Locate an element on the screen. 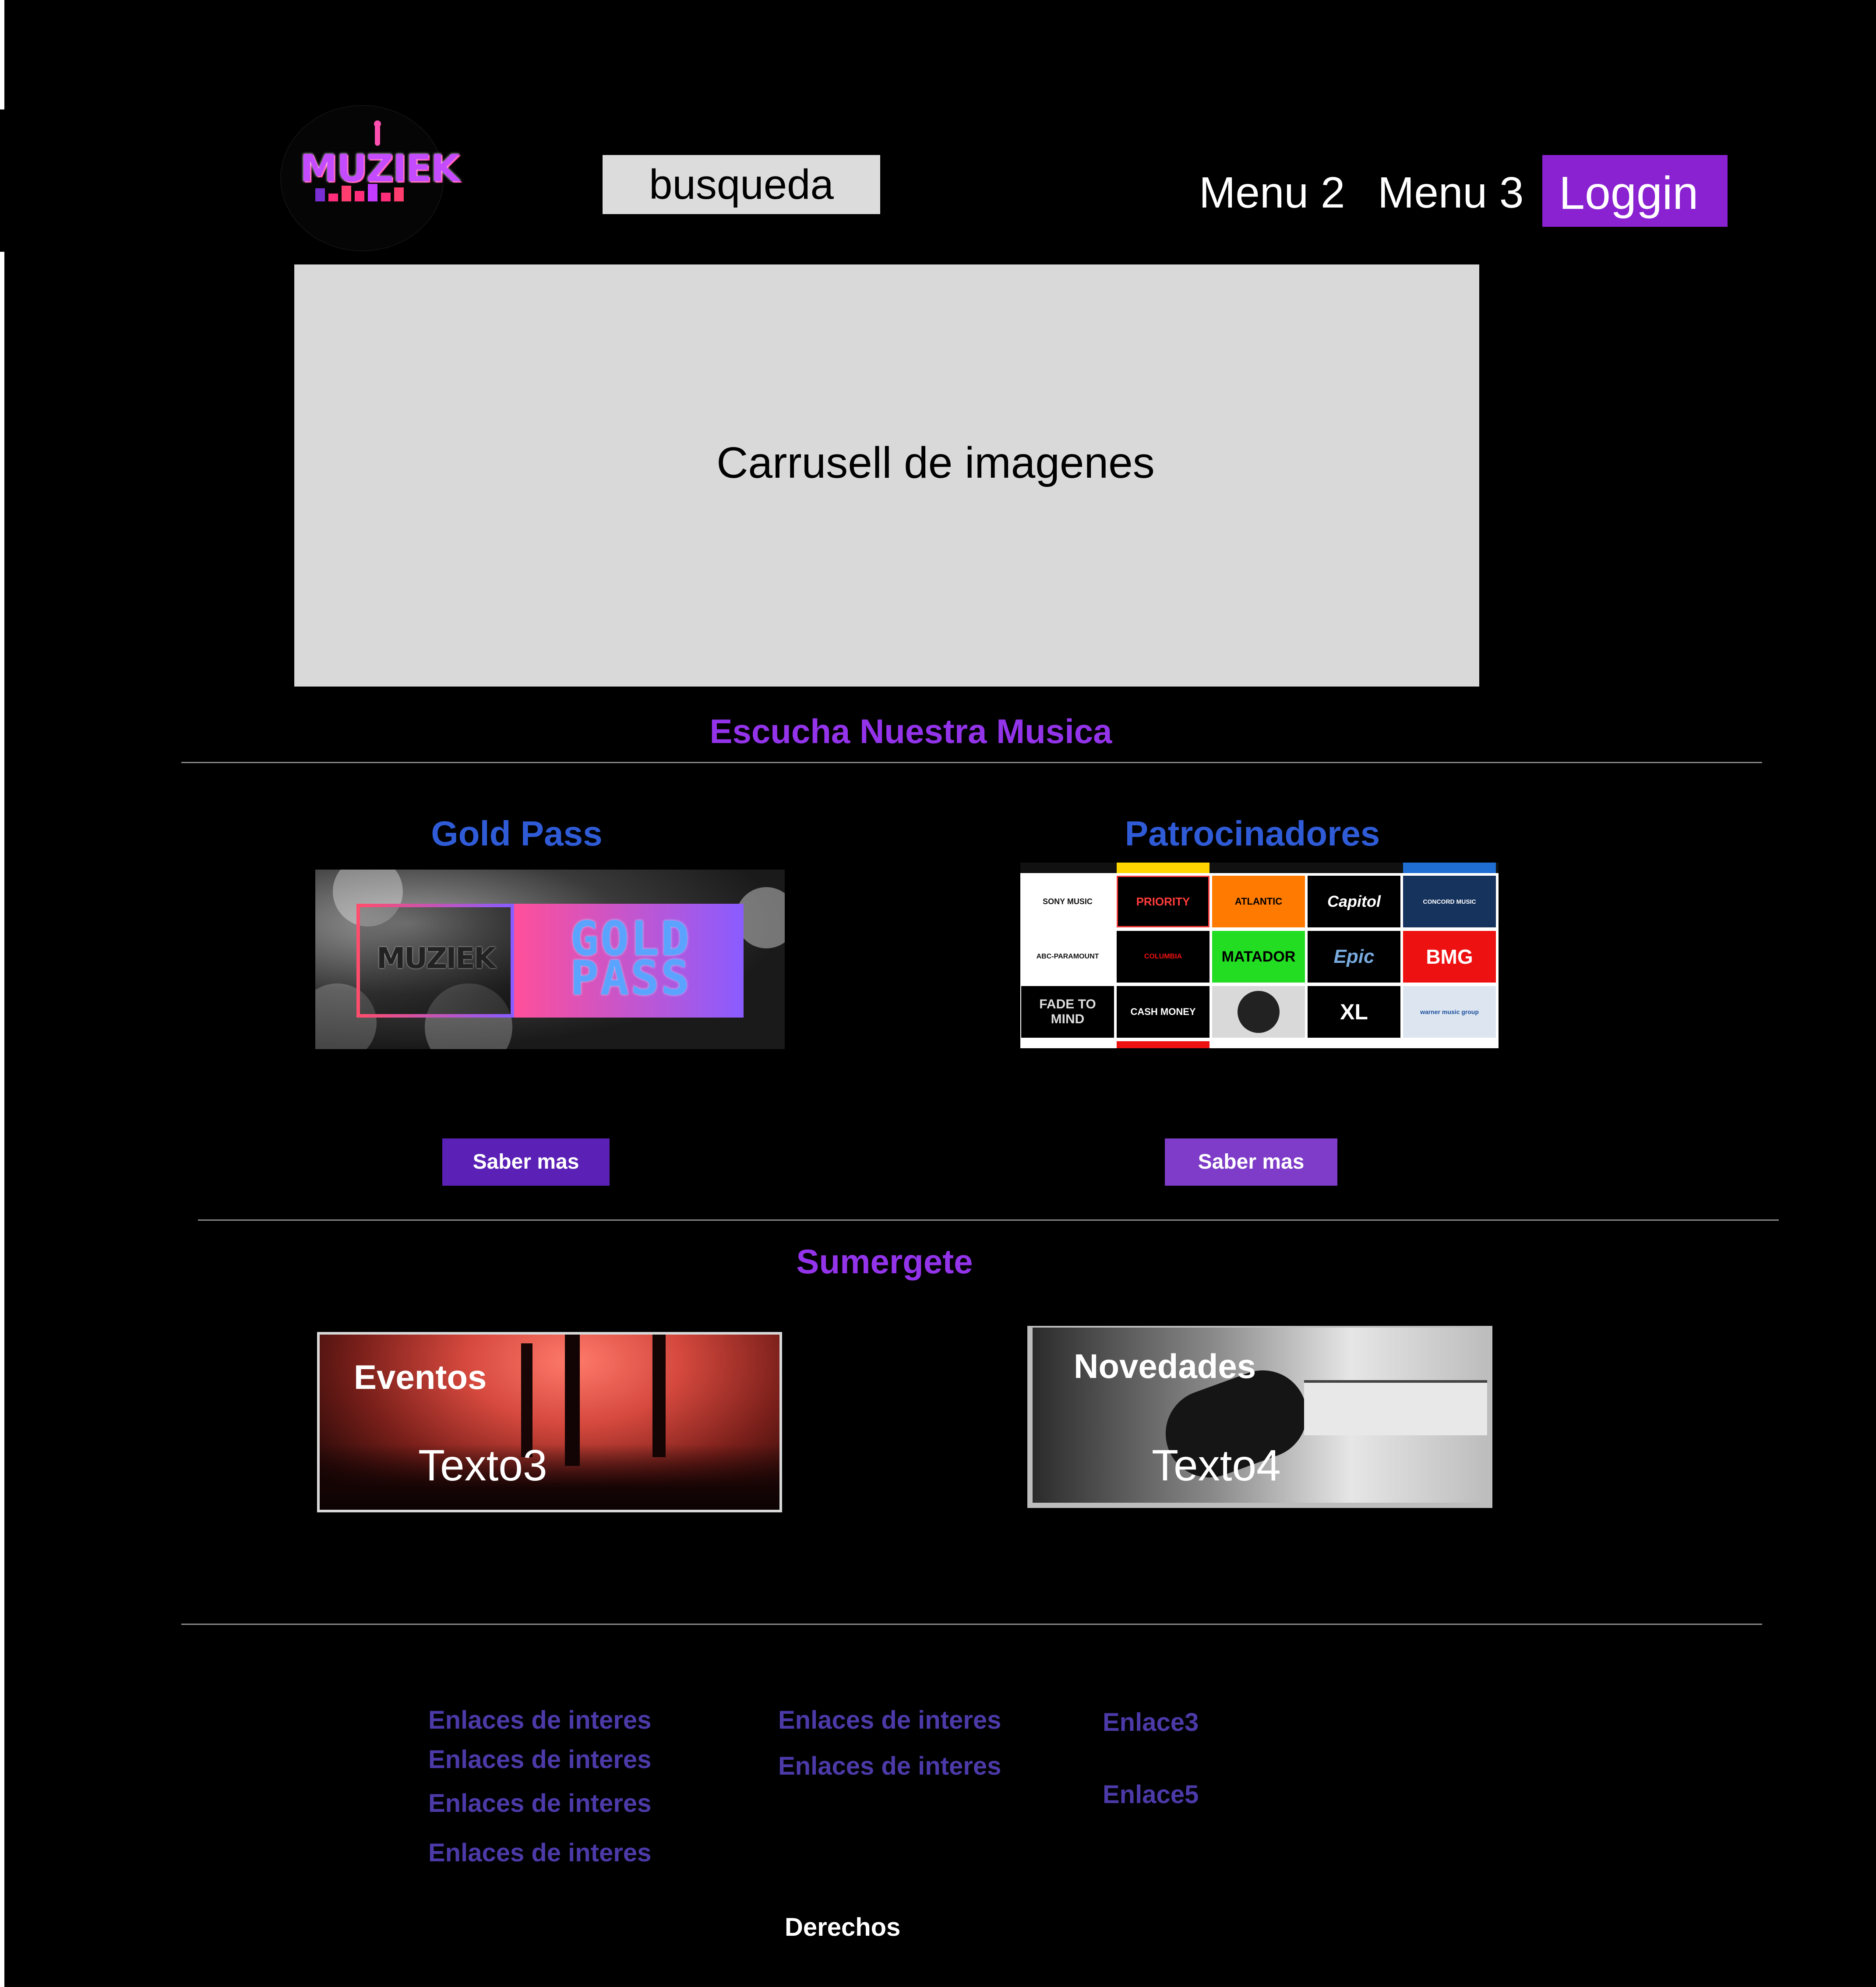 This screenshot has height=1987, width=1876. gold-pass-image-text: GOLD PASS is located at coordinates (631, 959).